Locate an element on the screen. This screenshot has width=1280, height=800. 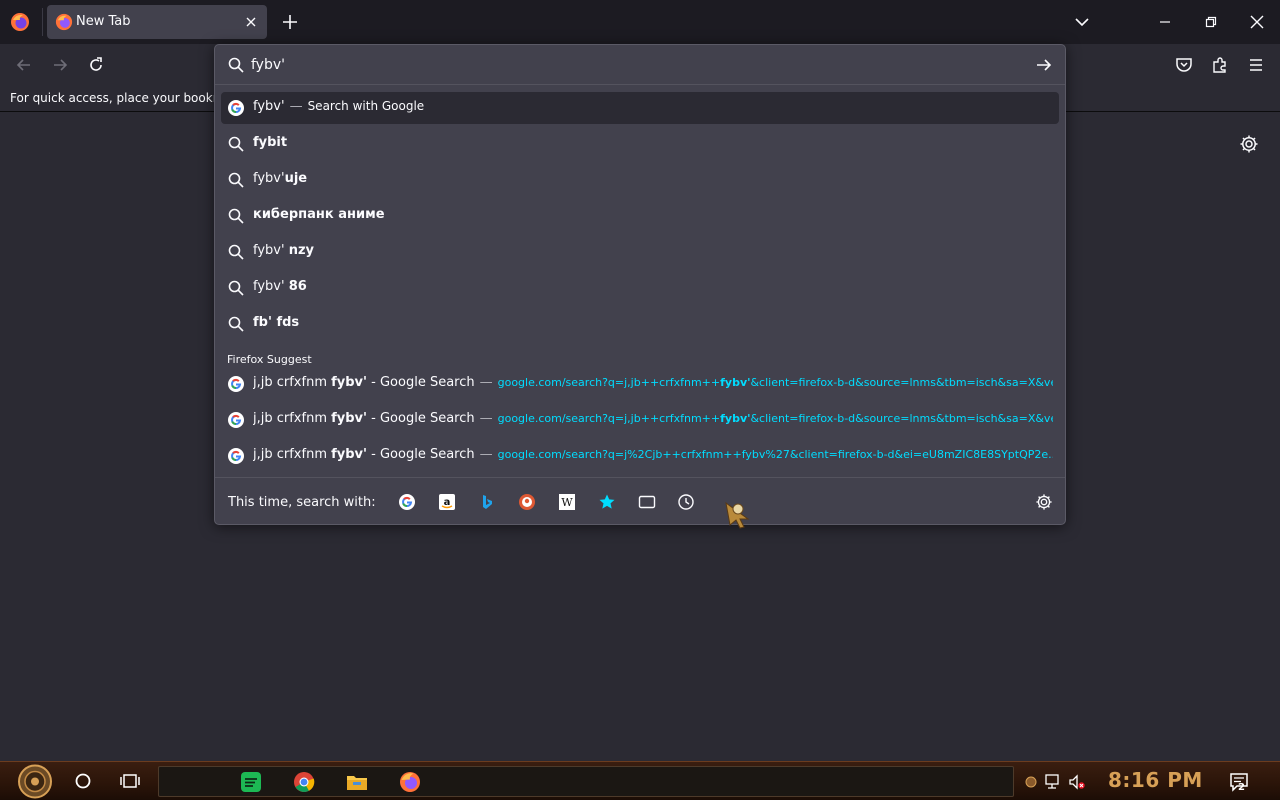
history-icon is located at coordinates (686, 502).